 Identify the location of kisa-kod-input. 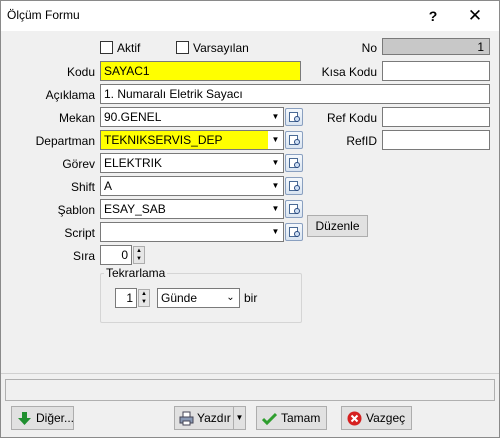
(436, 71).